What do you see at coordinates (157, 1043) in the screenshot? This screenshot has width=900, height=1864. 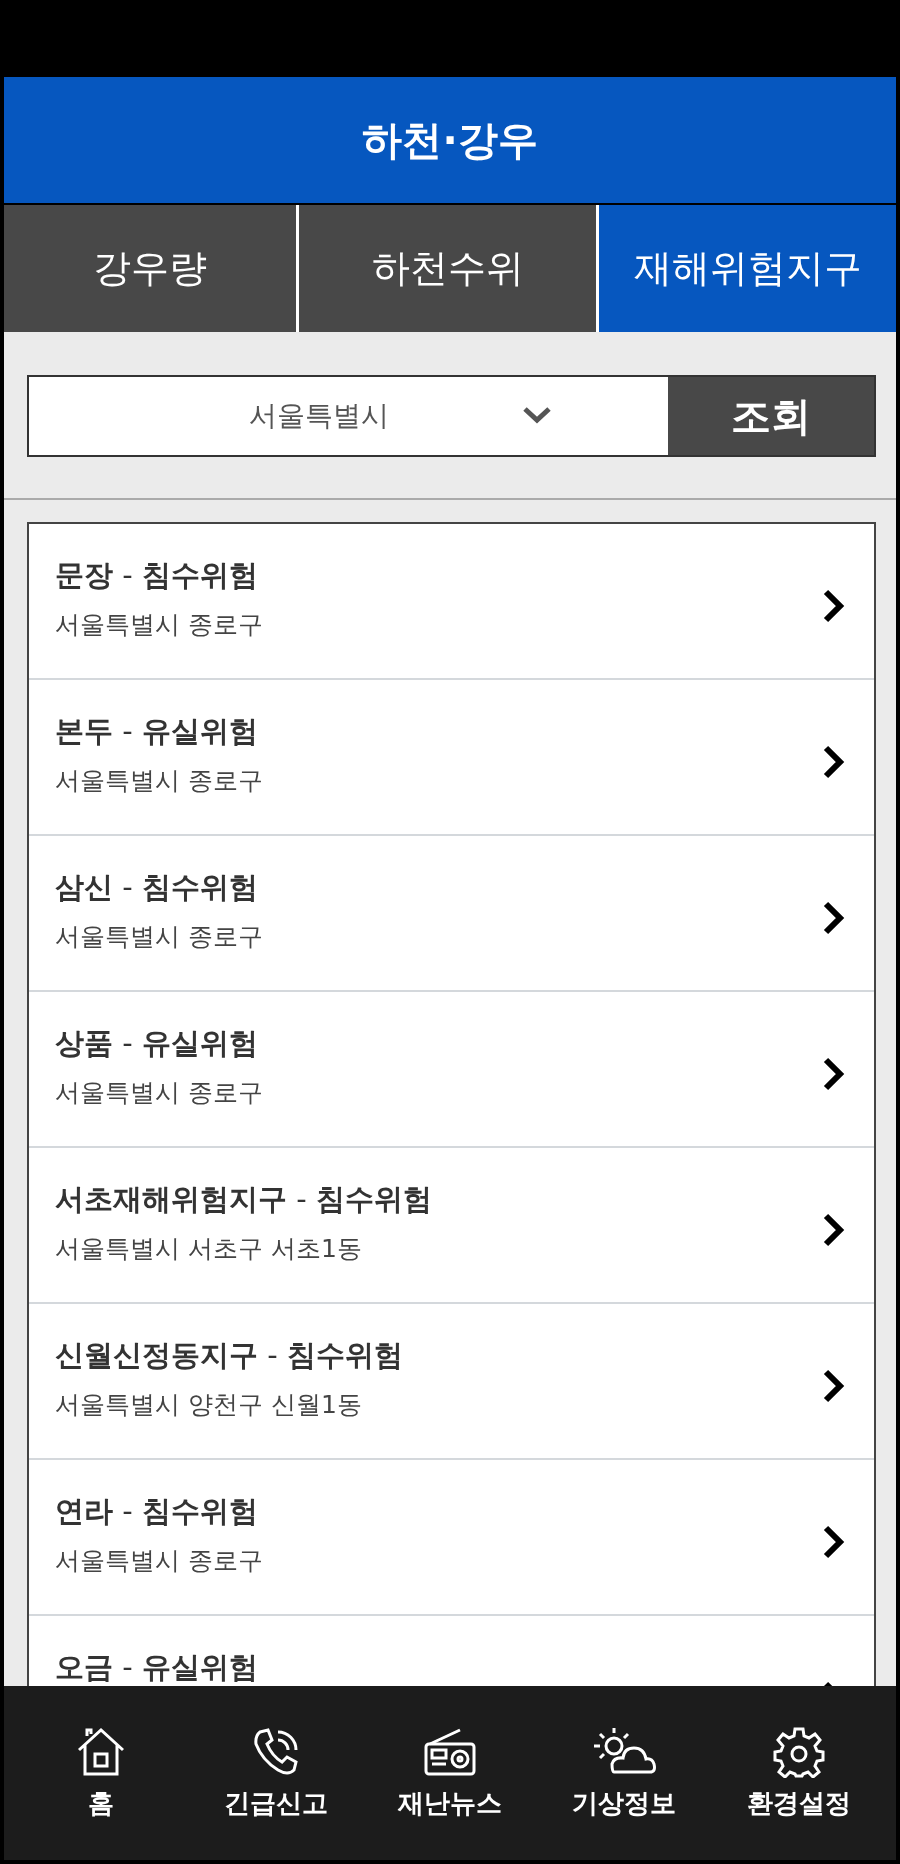 I see `district-title: 상품 - 유실위험` at bounding box center [157, 1043].